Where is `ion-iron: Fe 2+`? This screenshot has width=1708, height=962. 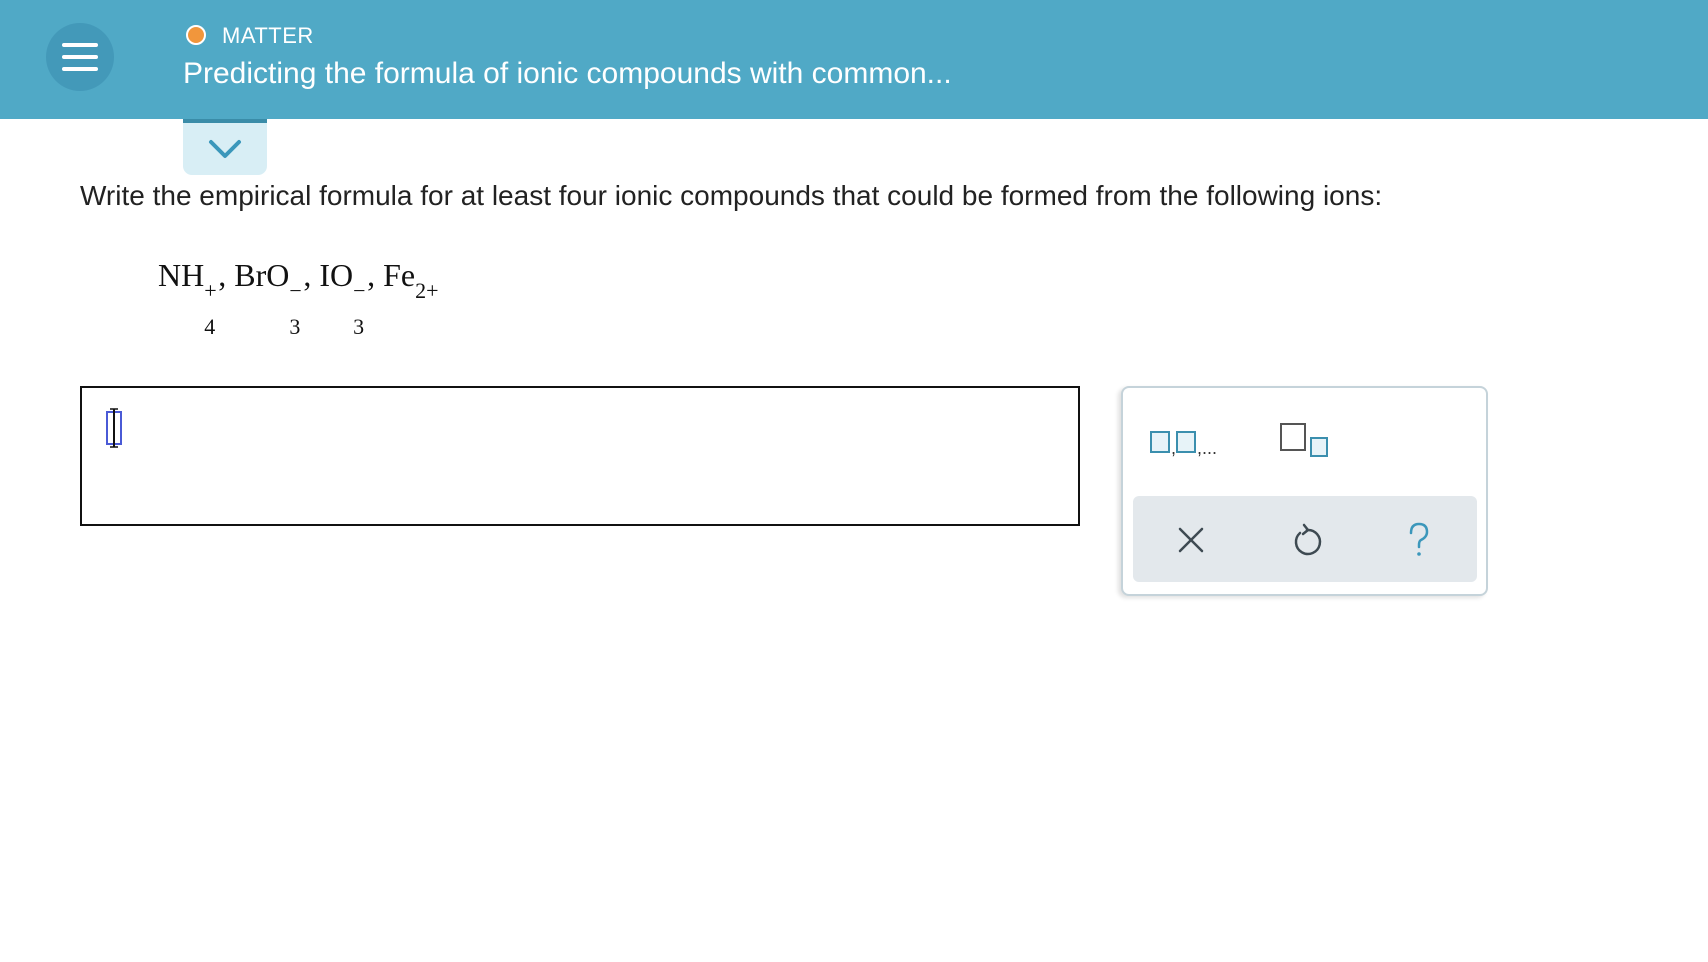 ion-iron: Fe 2+ is located at coordinates (416, 275).